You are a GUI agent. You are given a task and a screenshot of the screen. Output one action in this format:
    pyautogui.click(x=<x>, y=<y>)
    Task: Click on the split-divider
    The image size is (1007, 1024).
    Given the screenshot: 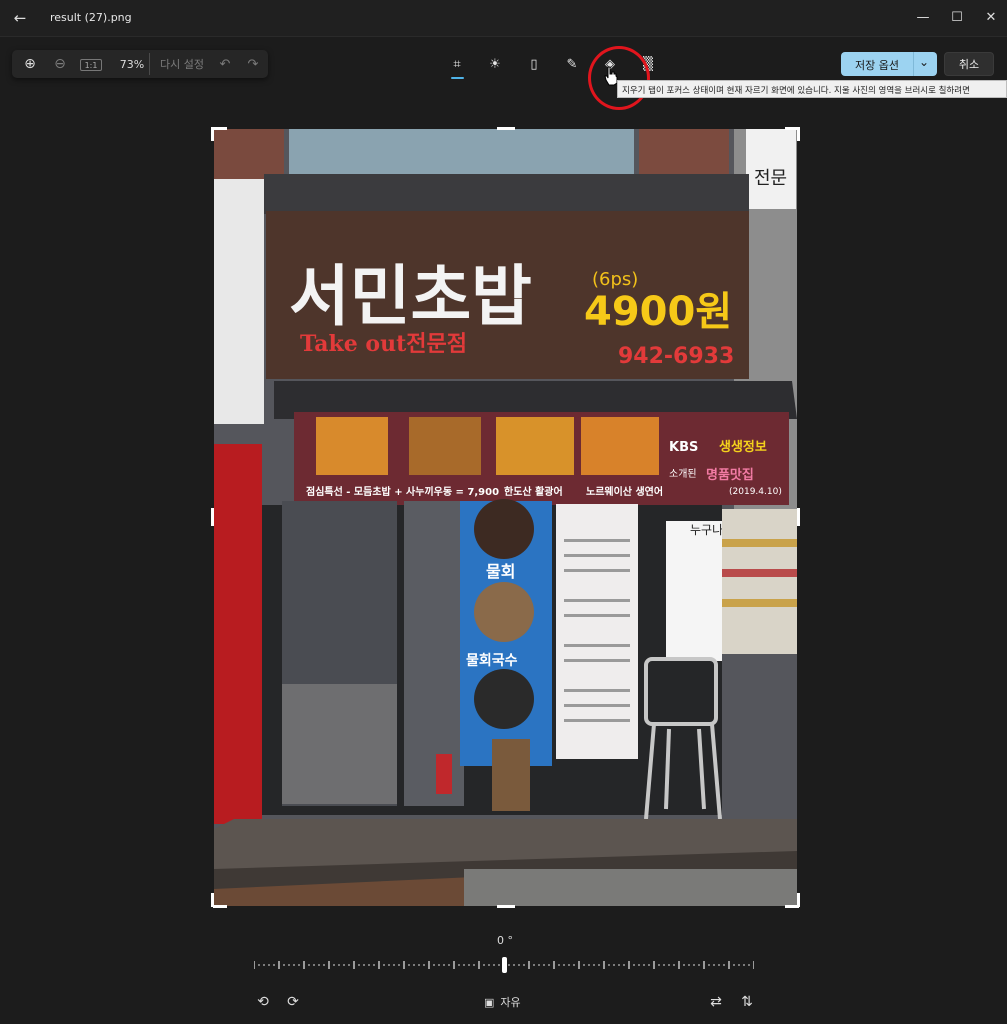 What is the action you would take?
    pyautogui.click(x=913, y=64)
    